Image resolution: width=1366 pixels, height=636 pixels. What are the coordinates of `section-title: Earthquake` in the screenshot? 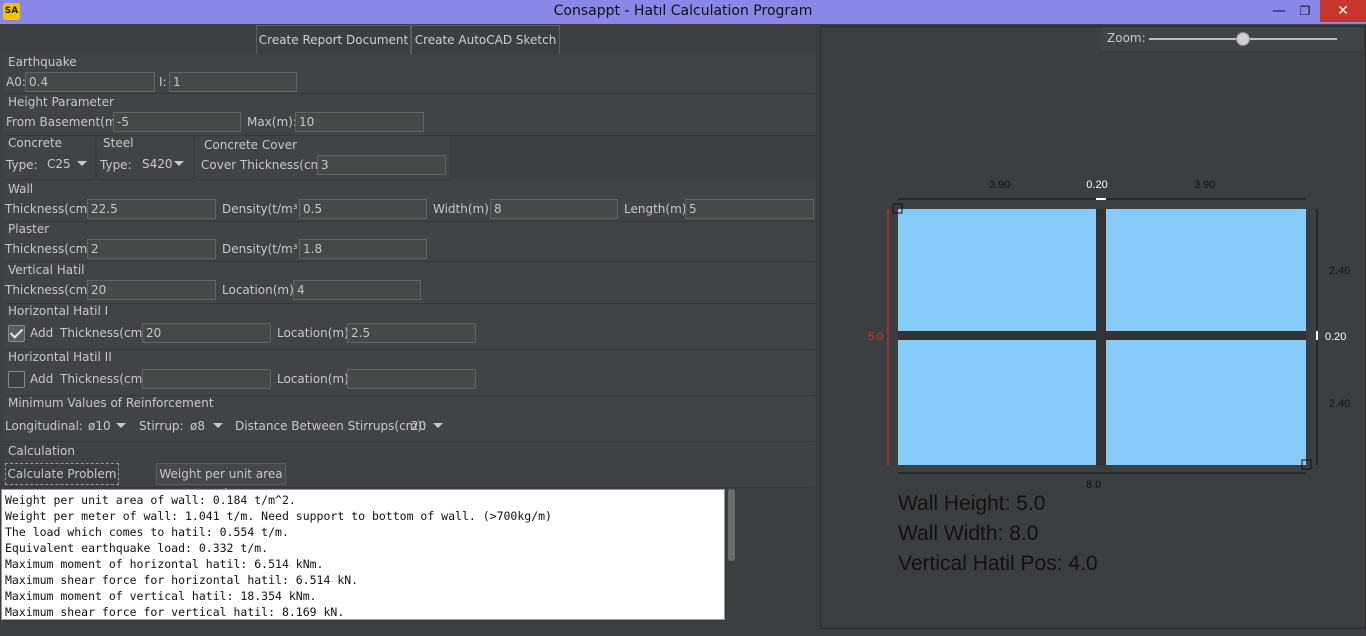 It's located at (42, 62).